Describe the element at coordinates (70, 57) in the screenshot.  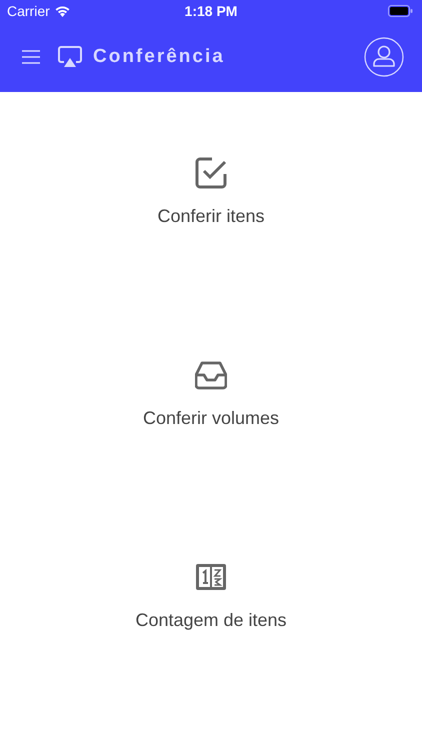
I see `screen-cast-icon` at that location.